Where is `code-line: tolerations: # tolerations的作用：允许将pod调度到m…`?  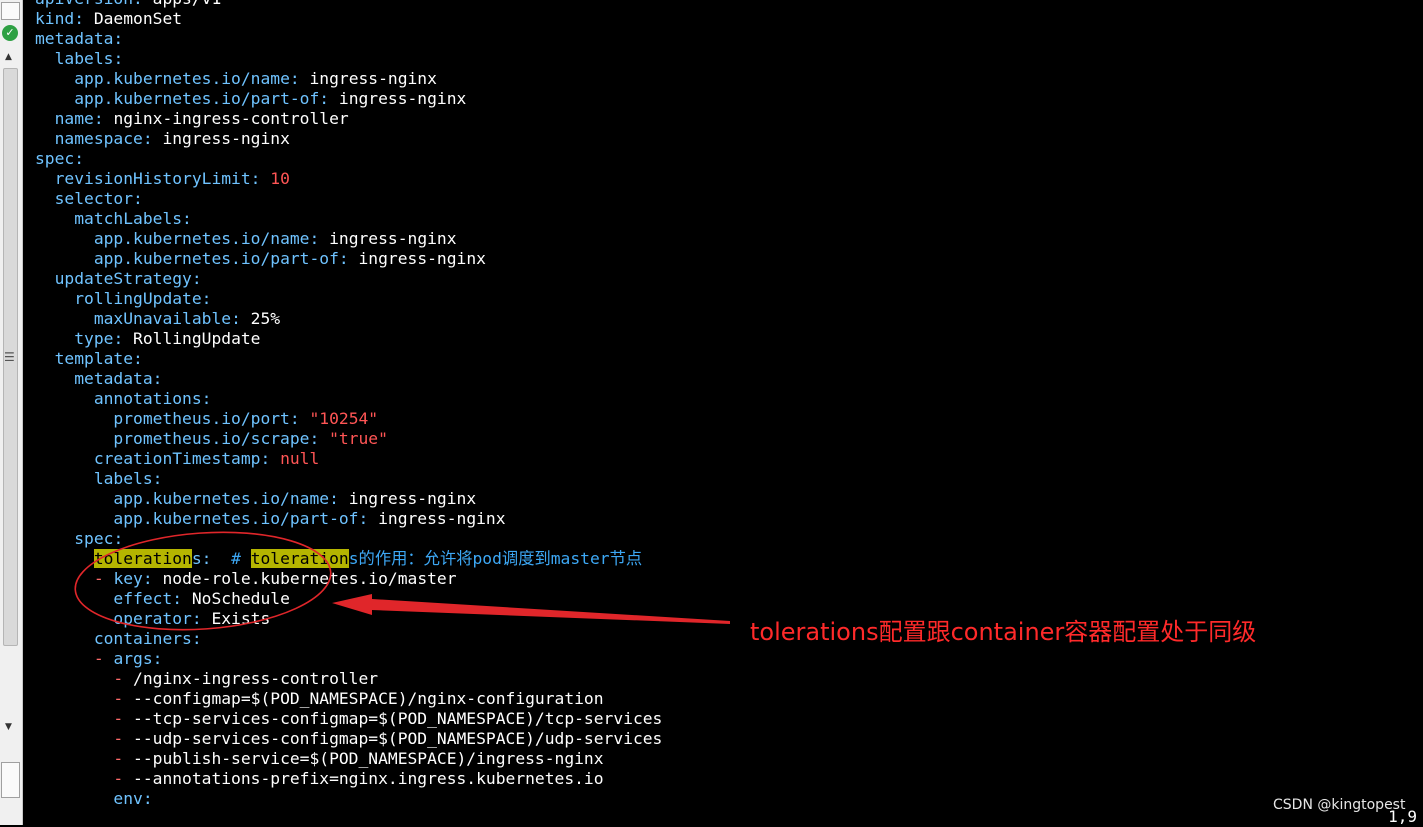 code-line: tolerations: # tolerations的作用：允许将pod调度到m… is located at coordinates (338, 559).